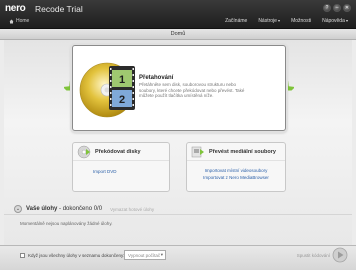  Describe the element at coordinates (118, 151) in the screenshot. I see `recode-discs-title: Překódovat disky` at that location.